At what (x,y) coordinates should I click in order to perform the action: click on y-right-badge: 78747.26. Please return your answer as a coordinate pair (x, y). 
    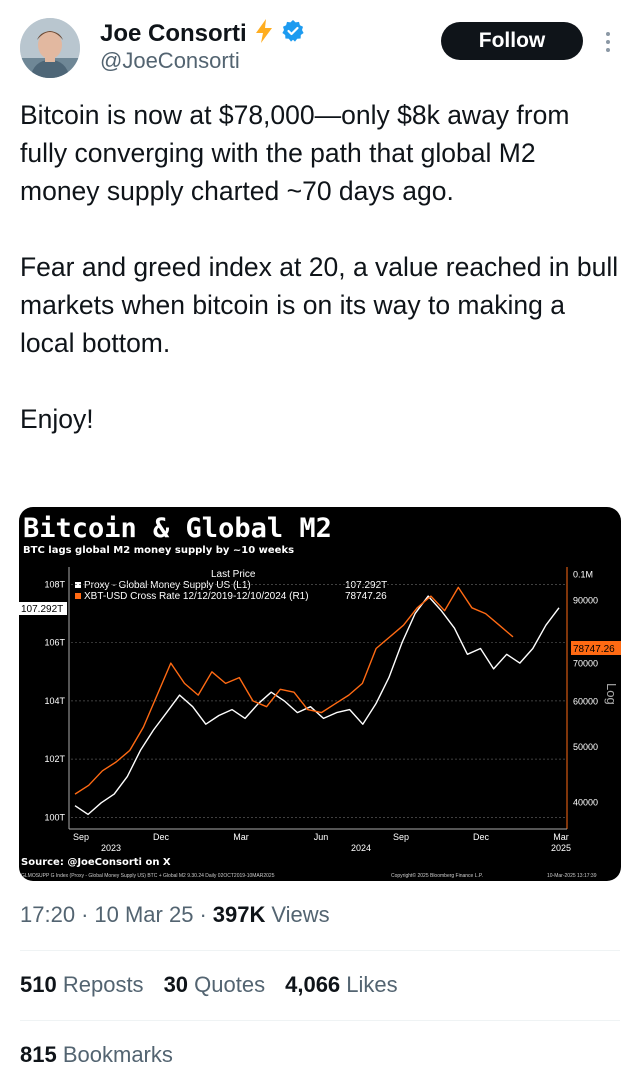
    Looking at the image, I should click on (594, 649).